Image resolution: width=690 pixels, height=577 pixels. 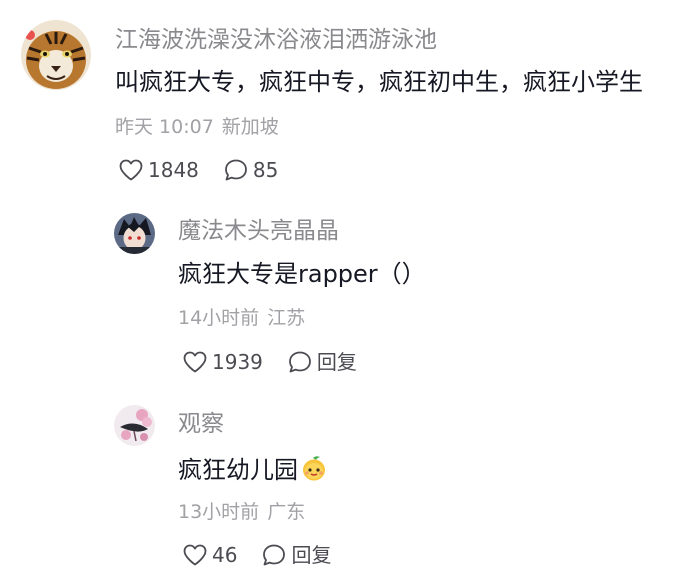 I want to click on reply-text-container: 疯狂幼儿园, so click(x=253, y=470).